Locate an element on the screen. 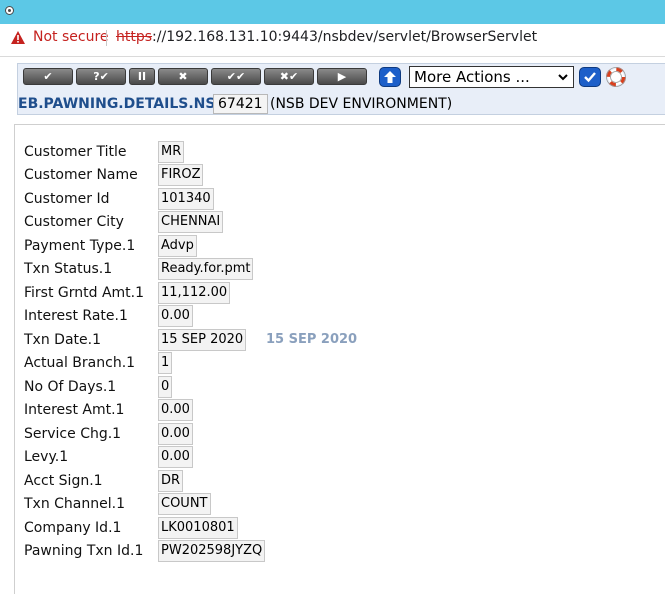  field-label-customer-city: Customer City is located at coordinates (74, 222).